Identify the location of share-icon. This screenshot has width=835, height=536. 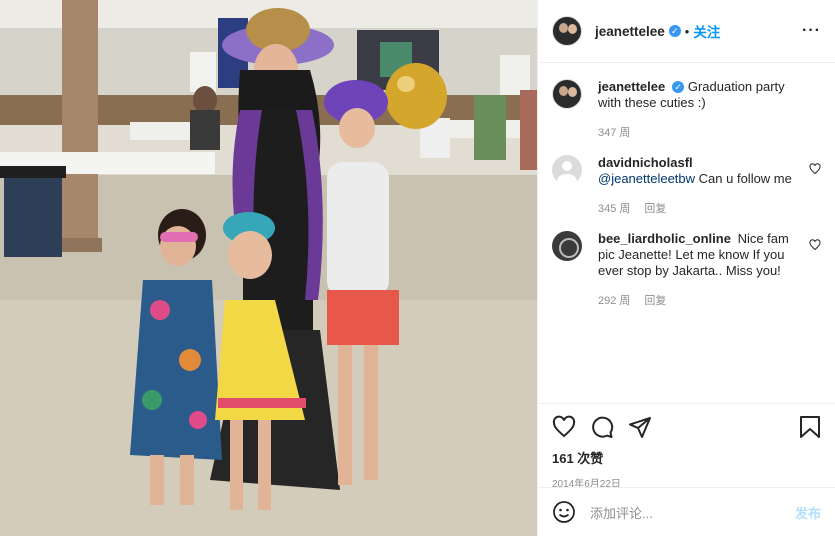
(640, 427).